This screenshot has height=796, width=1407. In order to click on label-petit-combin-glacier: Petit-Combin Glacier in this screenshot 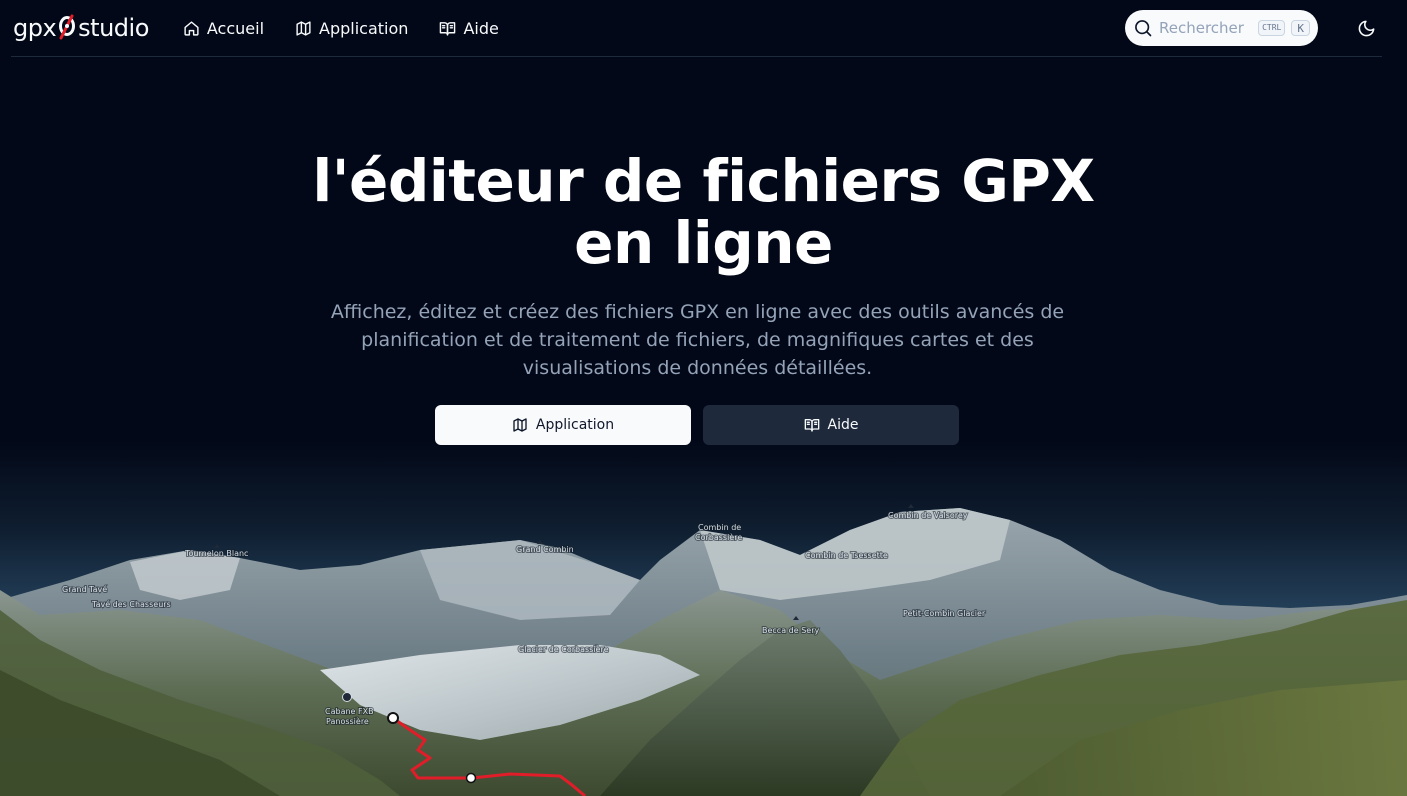, I will do `click(944, 613)`.